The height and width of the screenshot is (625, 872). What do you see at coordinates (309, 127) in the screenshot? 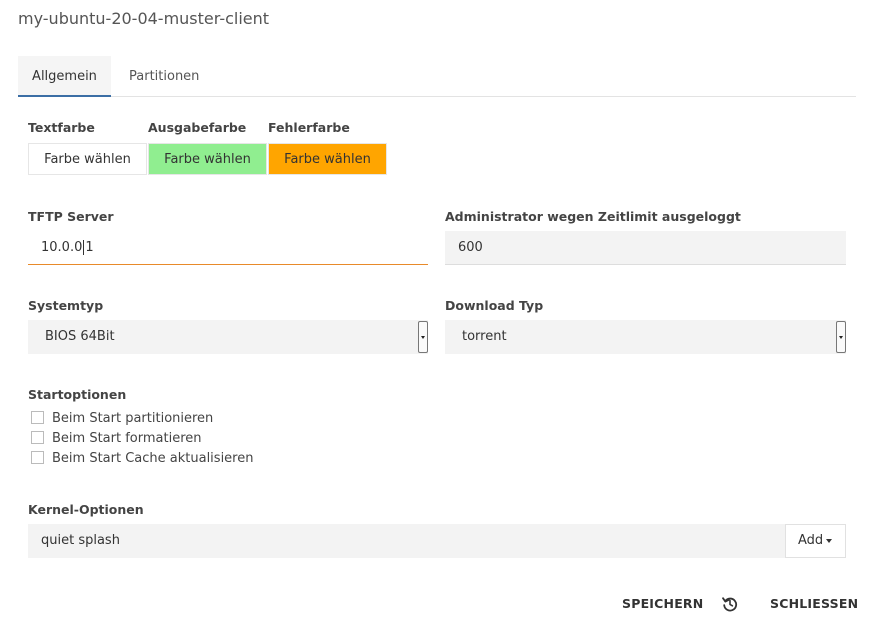
I see `error-color-label: Fehlerfarbe` at bounding box center [309, 127].